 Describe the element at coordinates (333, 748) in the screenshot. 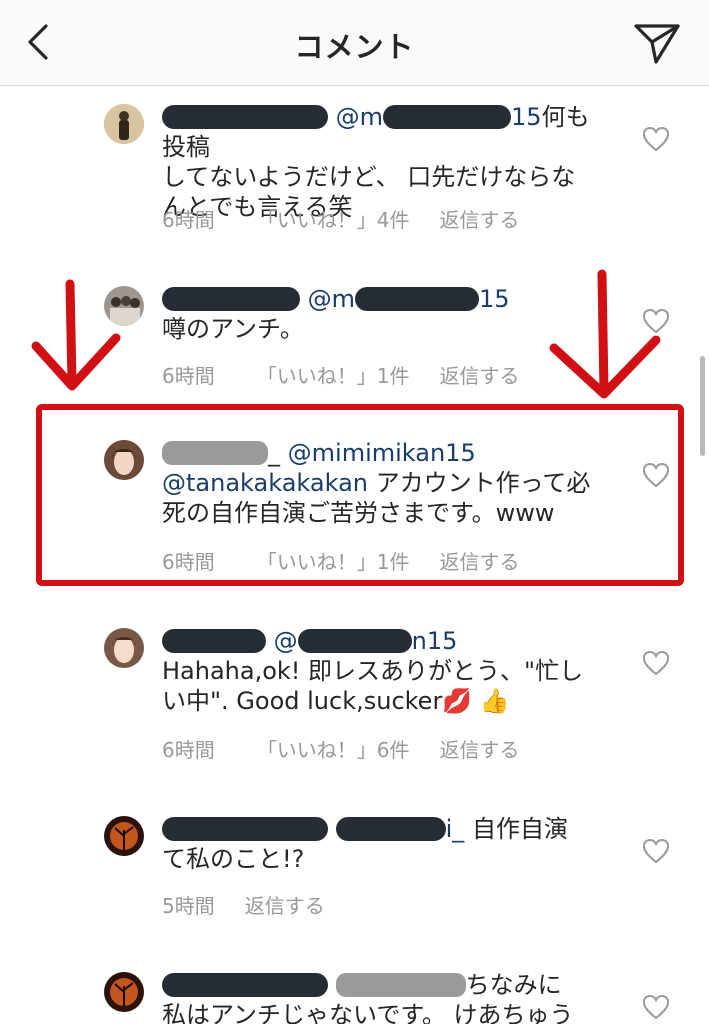

I see `likes-count-link: 「いいね！」6件` at that location.